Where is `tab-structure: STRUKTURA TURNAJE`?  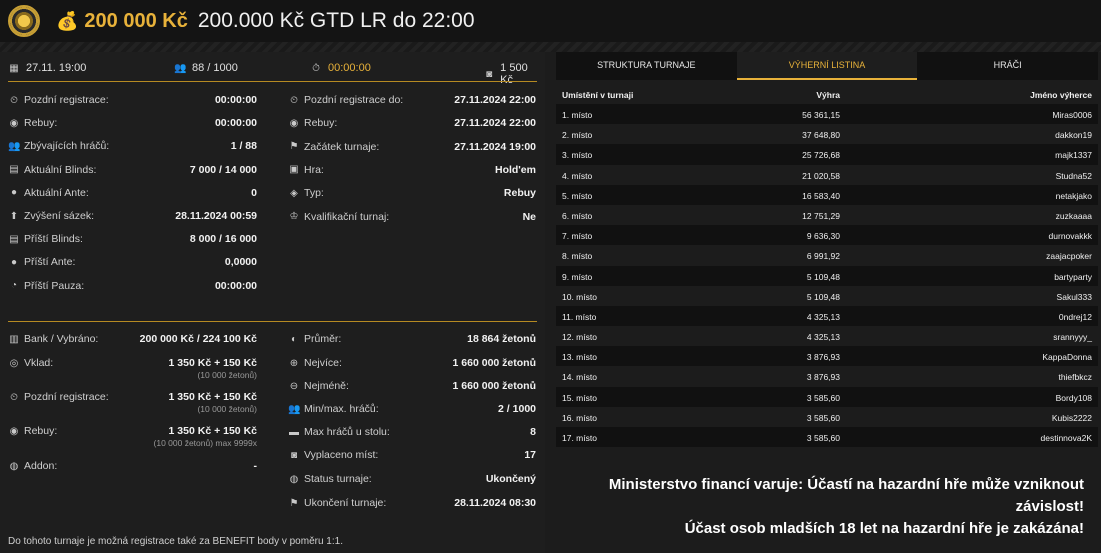
tab-structure: STRUKTURA TURNAJE is located at coordinates (646, 66).